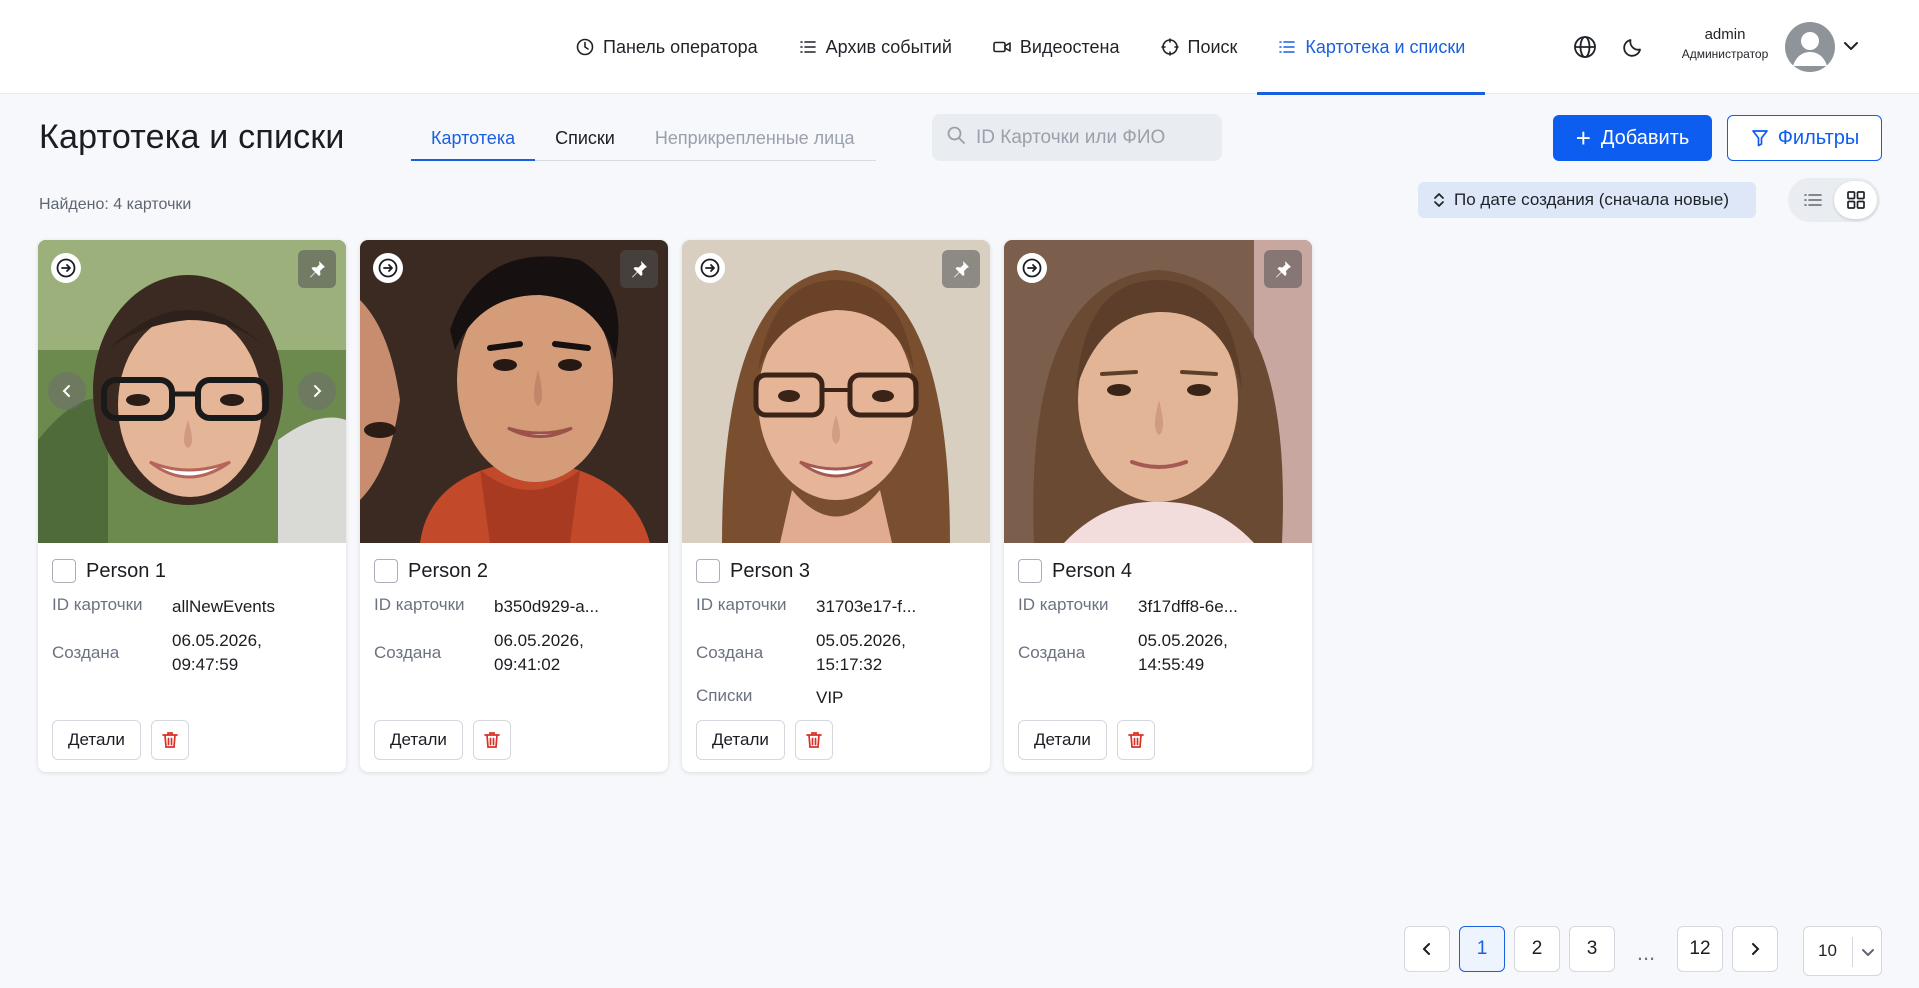 The image size is (1919, 988). Describe the element at coordinates (755, 139) in the screenshot. I see `tab-unattached-faces: Неприкрепленные лица` at that location.